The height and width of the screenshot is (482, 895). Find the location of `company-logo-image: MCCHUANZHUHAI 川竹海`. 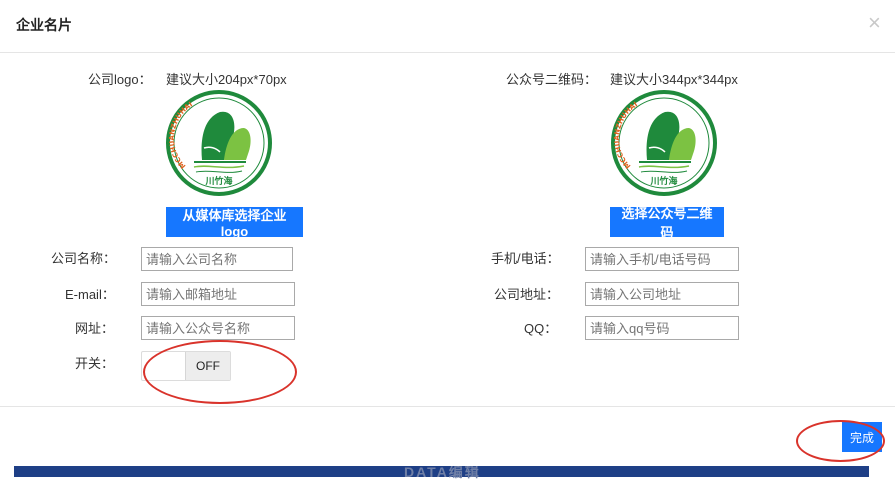

company-logo-image: MCCHUANZHUHAI 川竹海 is located at coordinates (219, 143).